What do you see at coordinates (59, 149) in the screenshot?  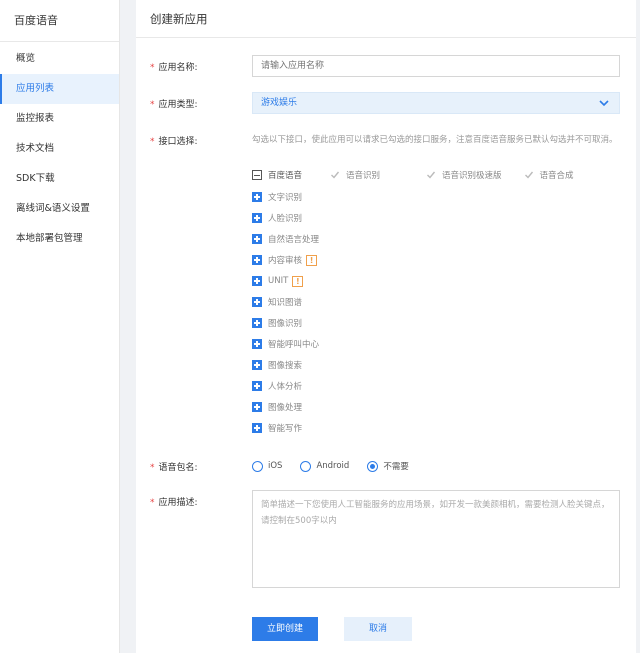 I see `sidebar-item-tech-docs: 技术文档` at bounding box center [59, 149].